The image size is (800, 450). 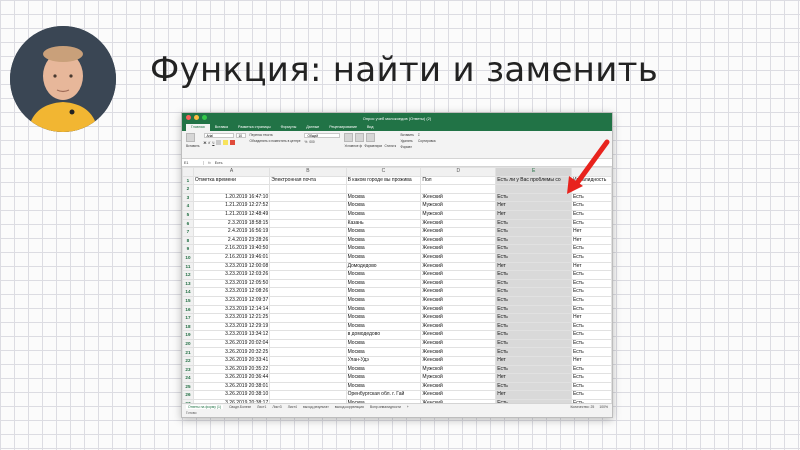 What do you see at coordinates (275, 135) in the screenshot?
I see `wrap-text-button: Перенос текста` at bounding box center [275, 135].